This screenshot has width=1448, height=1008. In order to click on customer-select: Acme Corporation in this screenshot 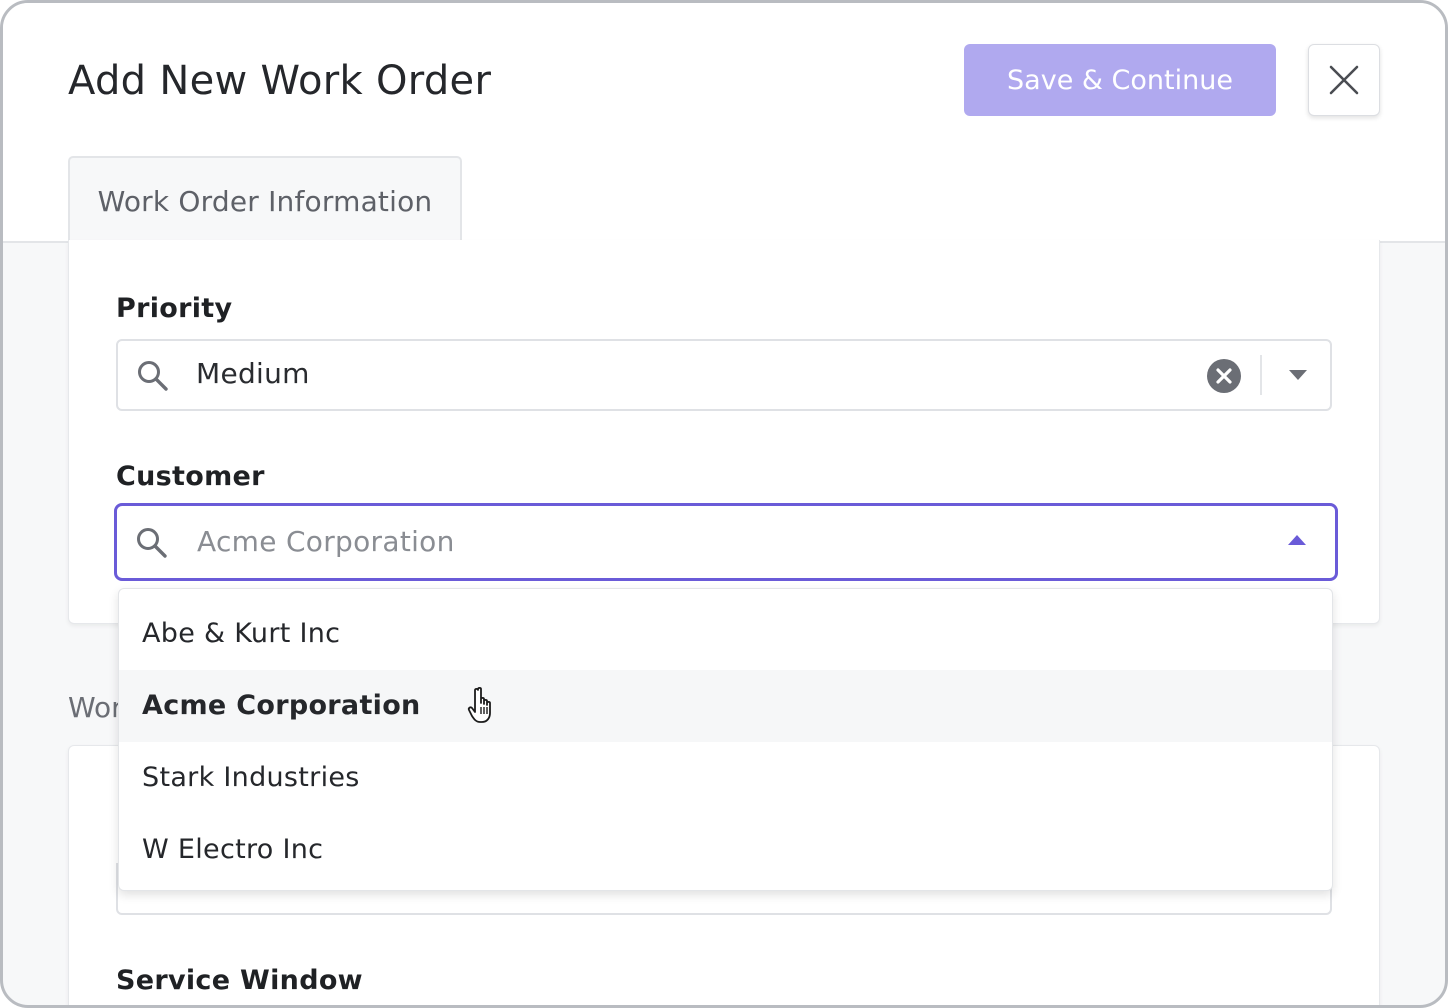, I will do `click(726, 542)`.